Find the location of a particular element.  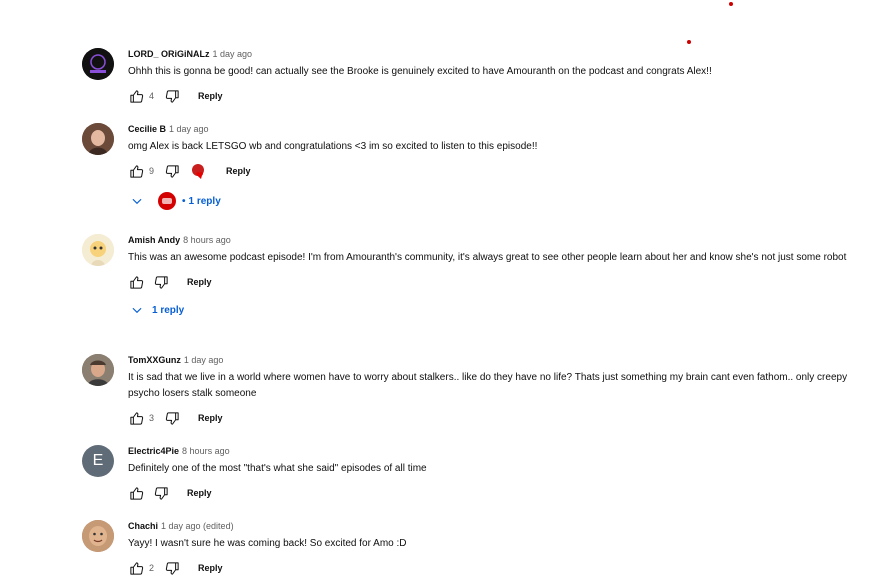

comment-author: TomXXGunz is located at coordinates (154, 360).